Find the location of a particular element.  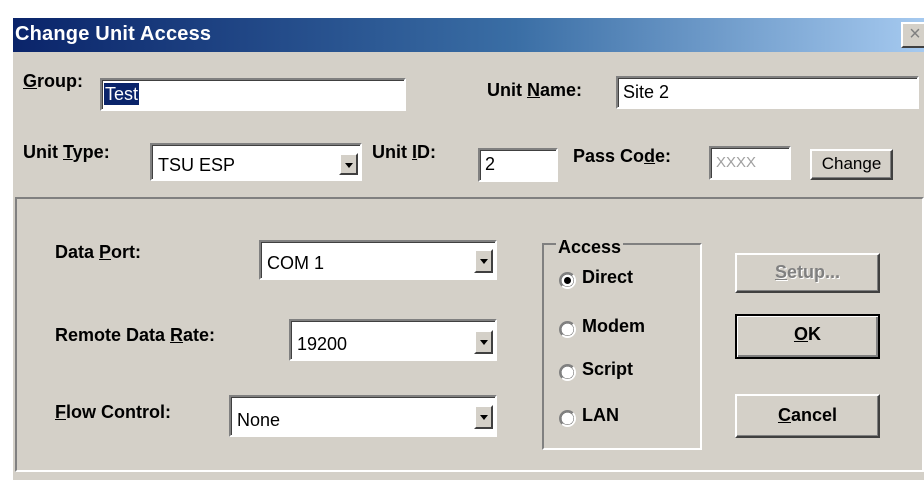

access-legend: Access is located at coordinates (590, 247).